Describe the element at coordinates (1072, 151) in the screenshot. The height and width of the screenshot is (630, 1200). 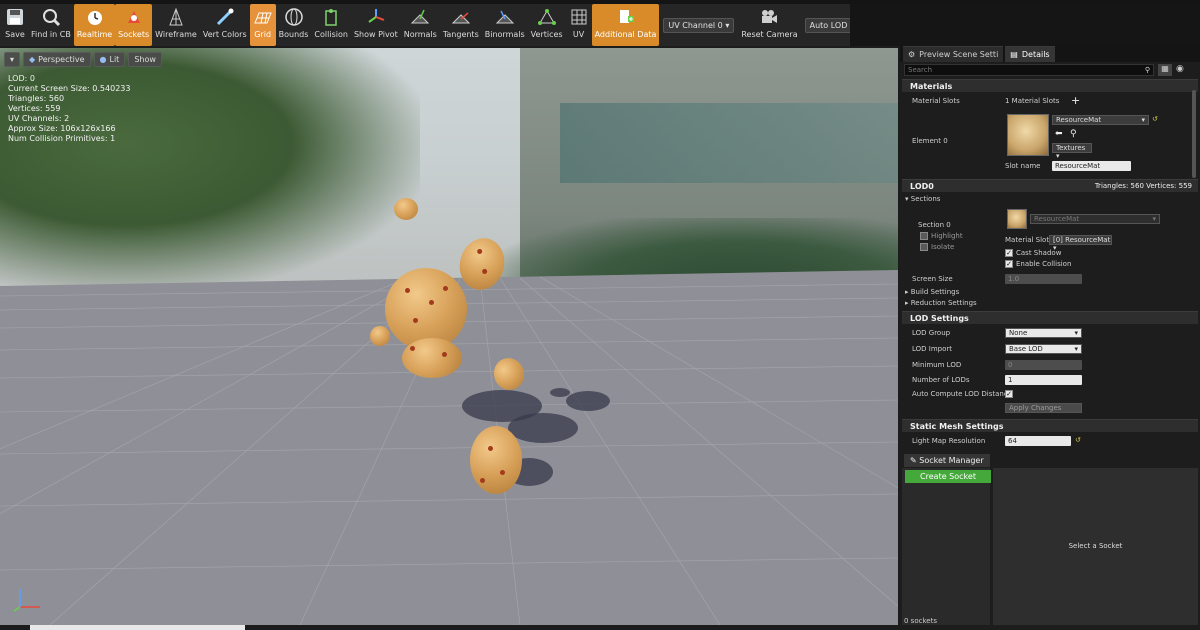
I see `textures-dropdown: Textures ▾` at that location.